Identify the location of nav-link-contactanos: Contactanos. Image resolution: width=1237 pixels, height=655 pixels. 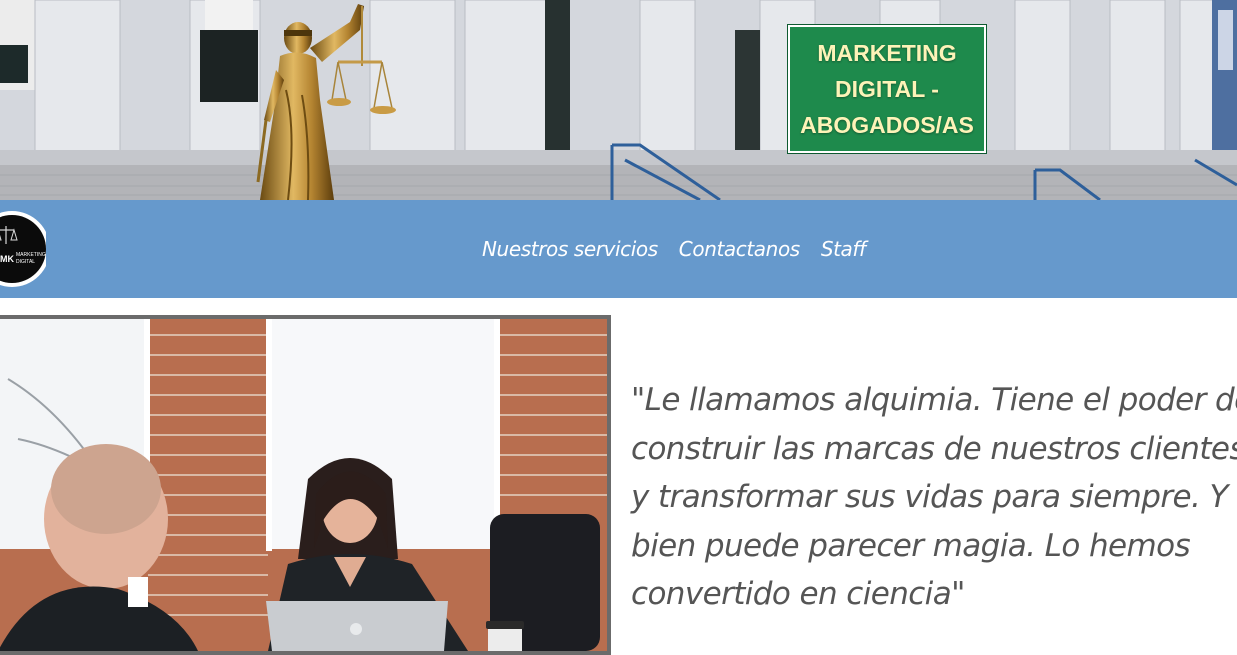
(739, 249).